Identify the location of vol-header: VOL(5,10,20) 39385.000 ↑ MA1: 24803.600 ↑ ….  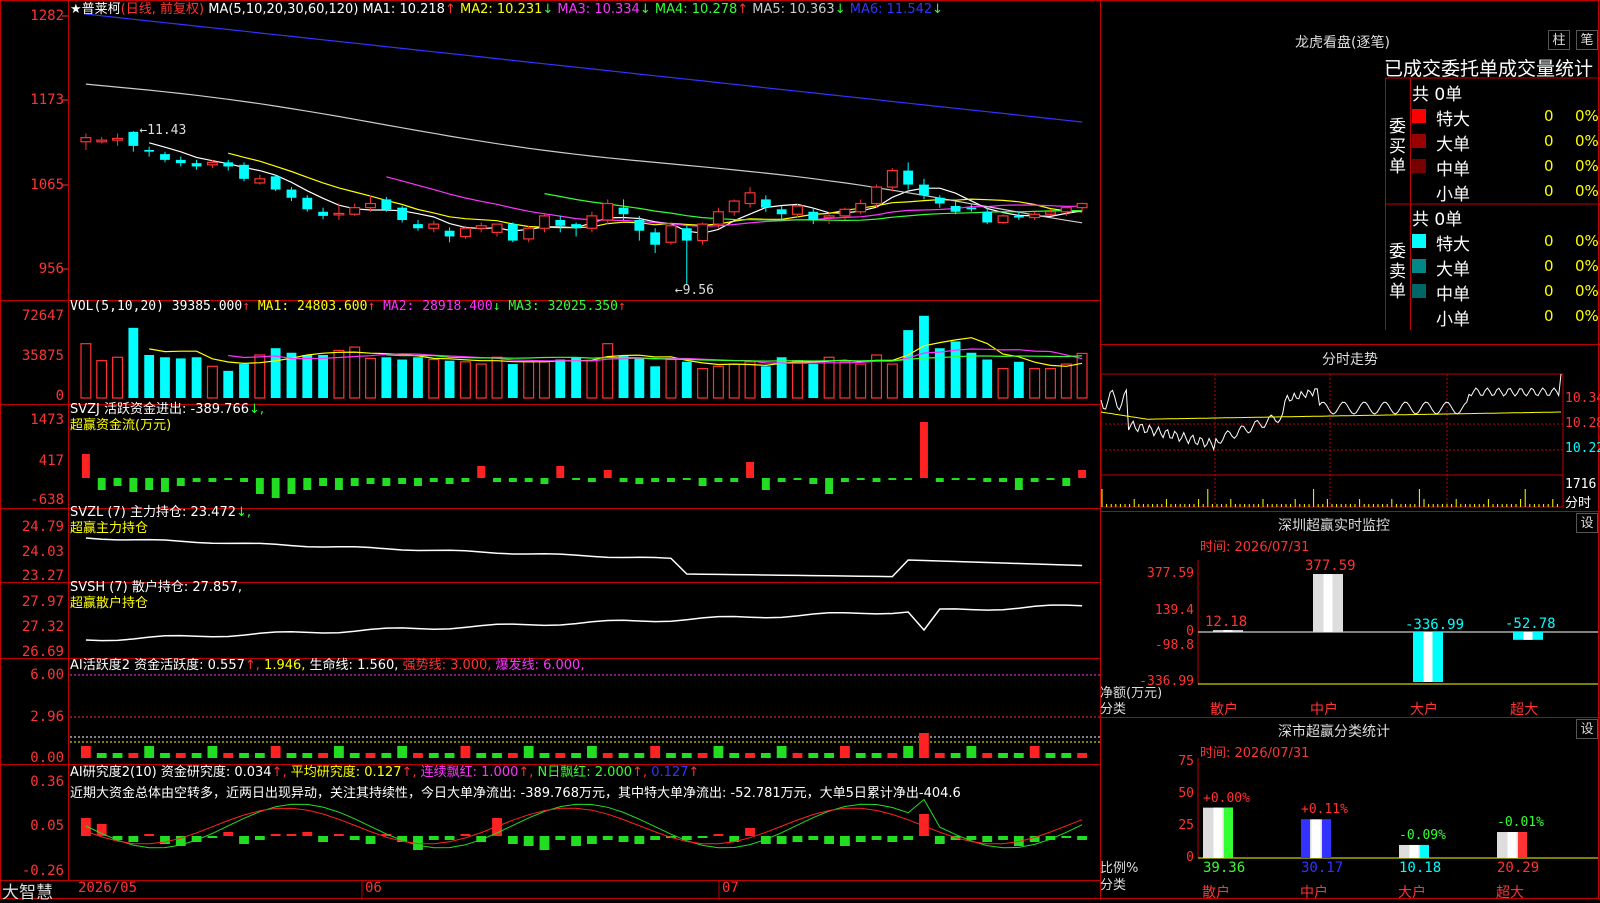
(348, 306).